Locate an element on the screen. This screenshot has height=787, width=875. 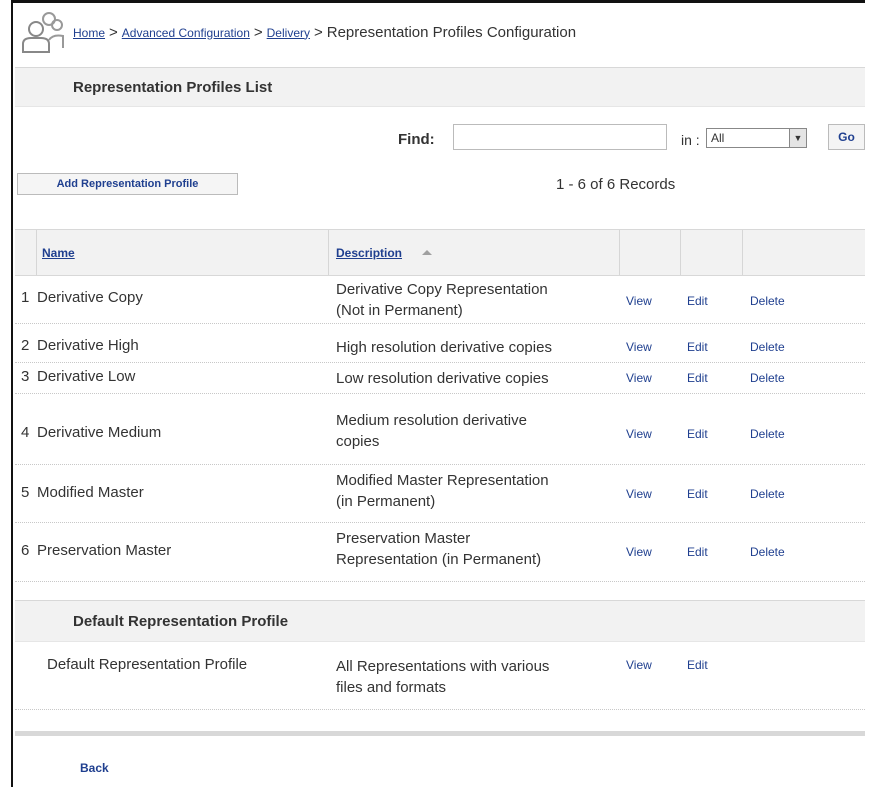
description-line: Preservation Master is located at coordinates (403, 538).